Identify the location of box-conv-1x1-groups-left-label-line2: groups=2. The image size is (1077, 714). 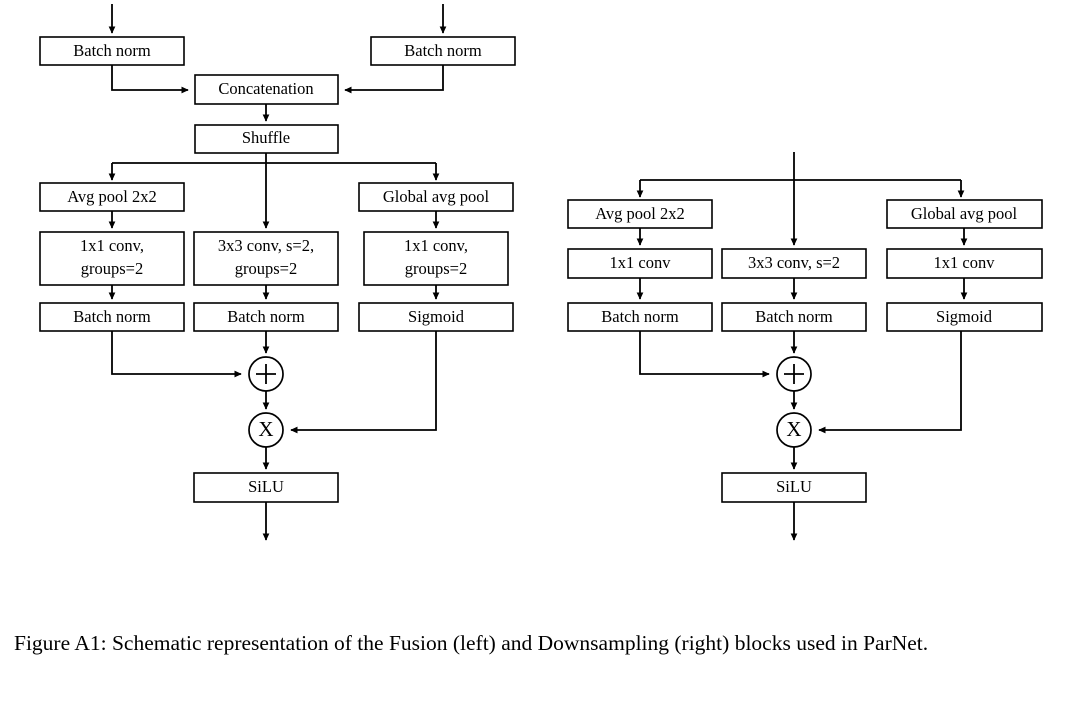
(112, 268).